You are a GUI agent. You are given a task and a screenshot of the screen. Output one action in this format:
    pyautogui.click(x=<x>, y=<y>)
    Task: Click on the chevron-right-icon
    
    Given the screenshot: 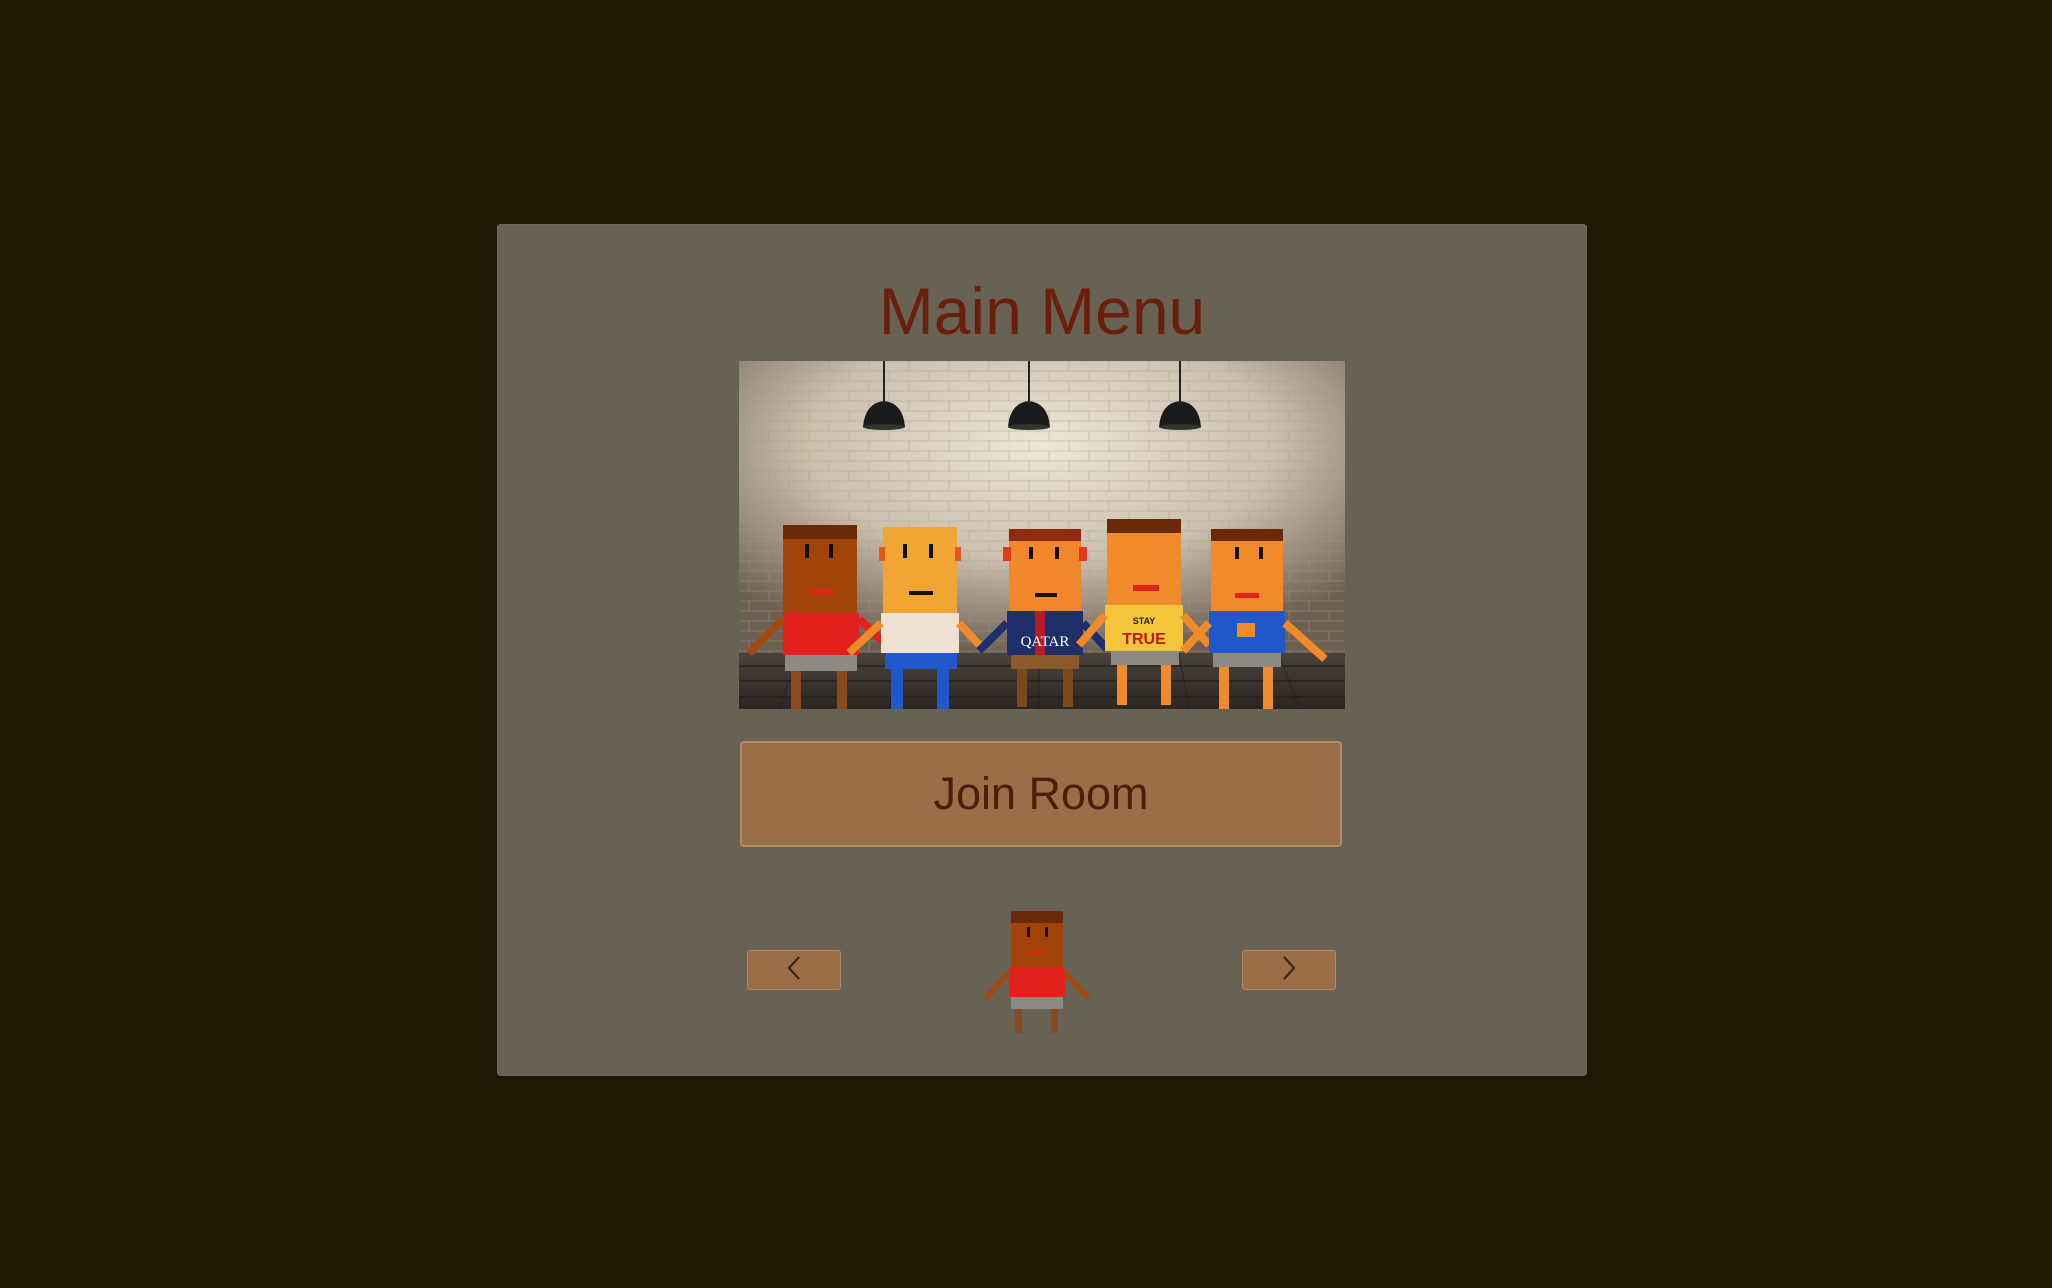 What is the action you would take?
    pyautogui.click(x=1289, y=970)
    